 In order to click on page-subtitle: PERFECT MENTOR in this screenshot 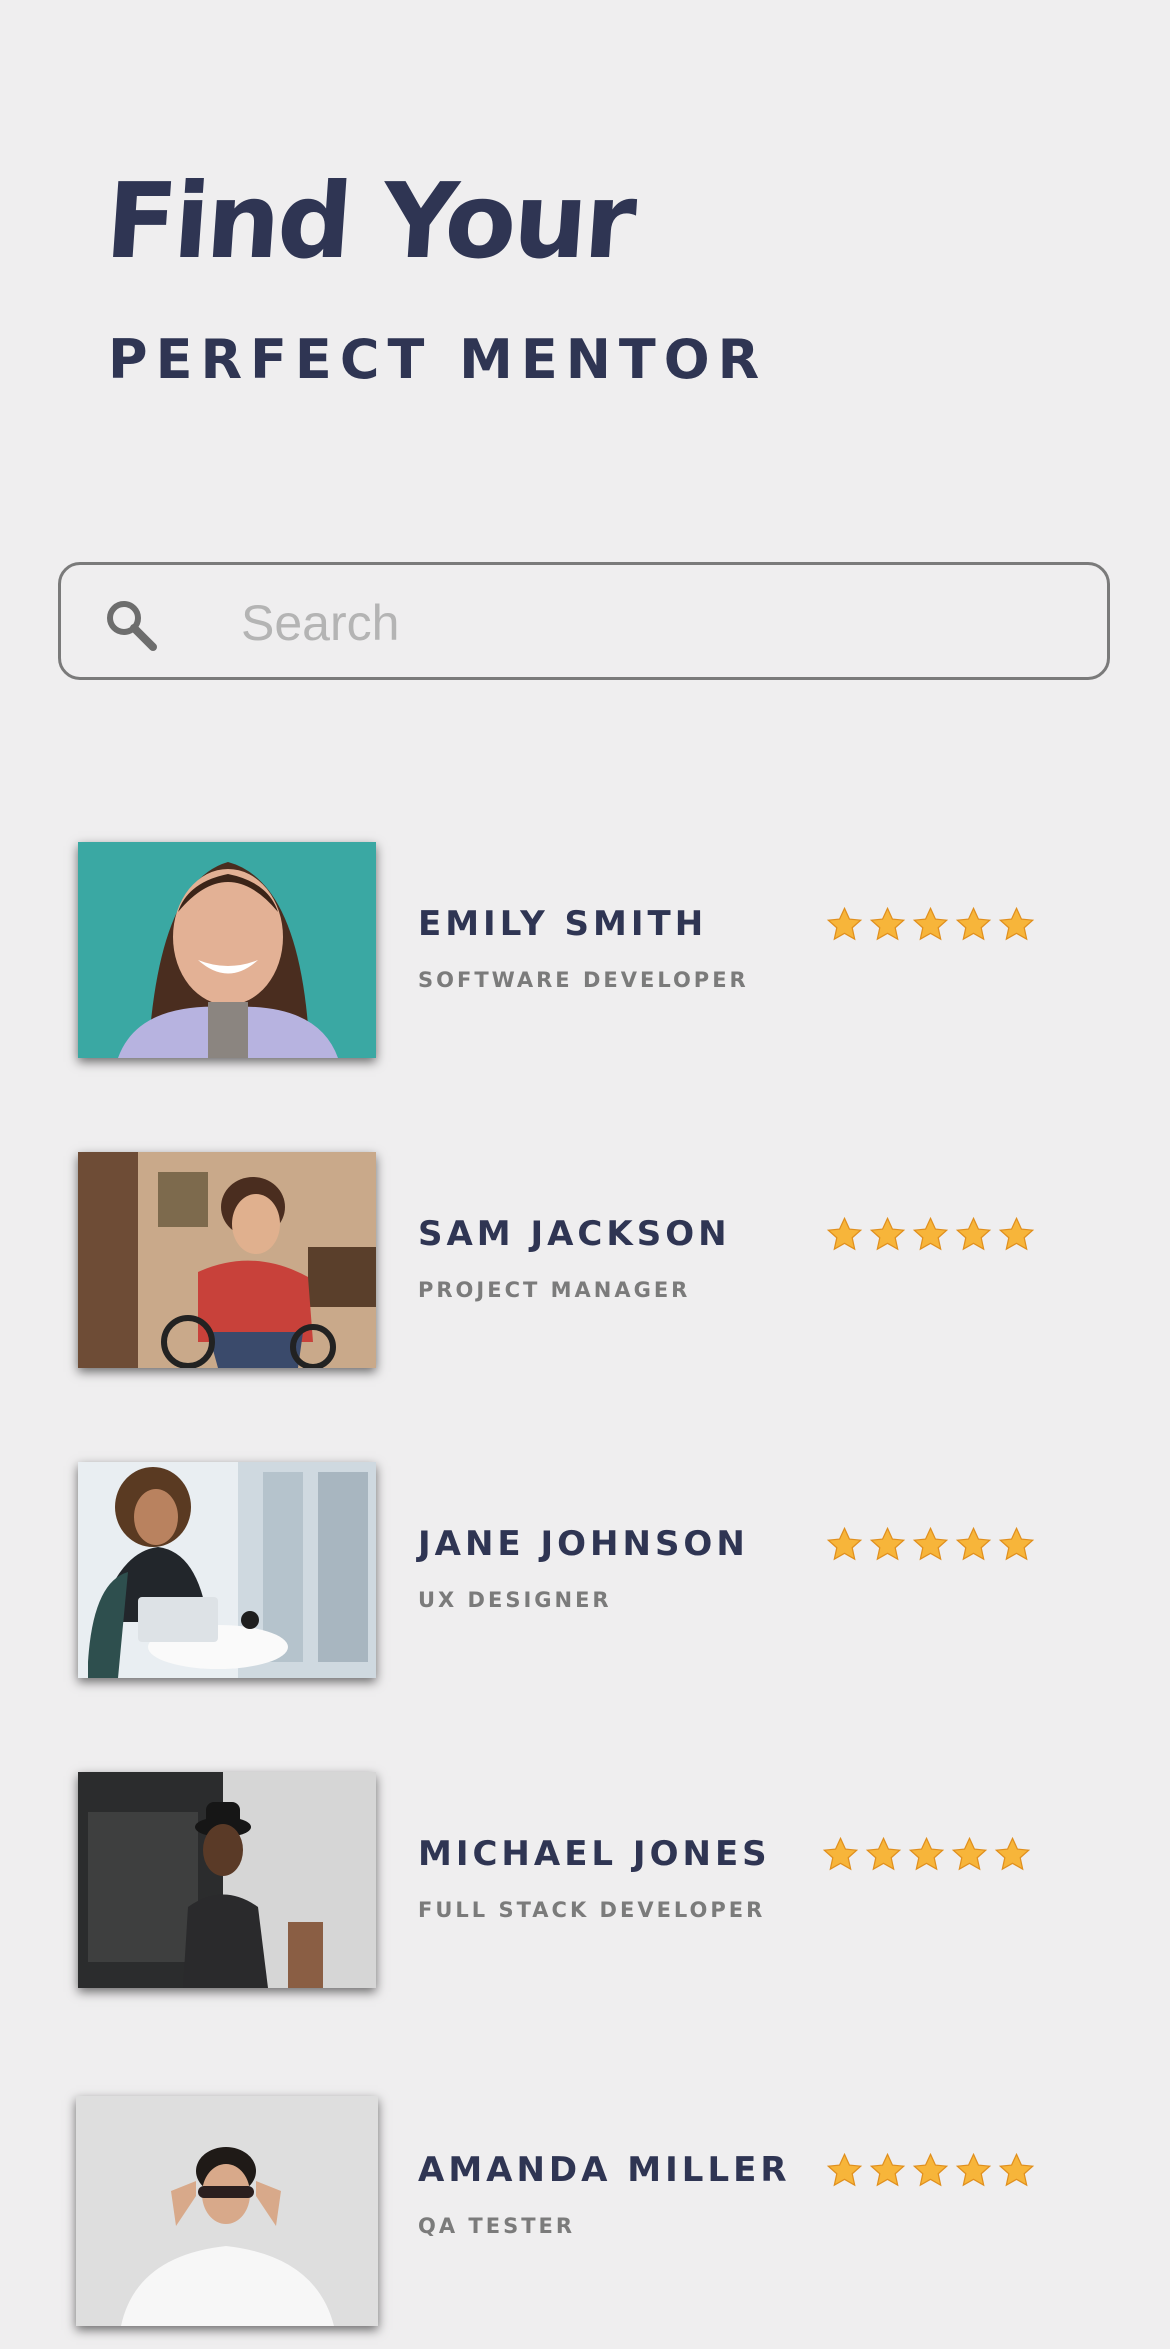, I will do `click(438, 359)`.